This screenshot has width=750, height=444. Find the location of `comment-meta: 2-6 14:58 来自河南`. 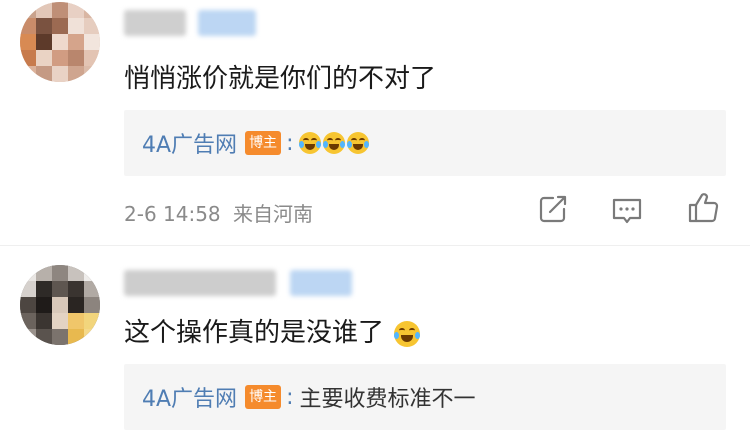

comment-meta: 2-6 14:58 来自河南 is located at coordinates (218, 212).